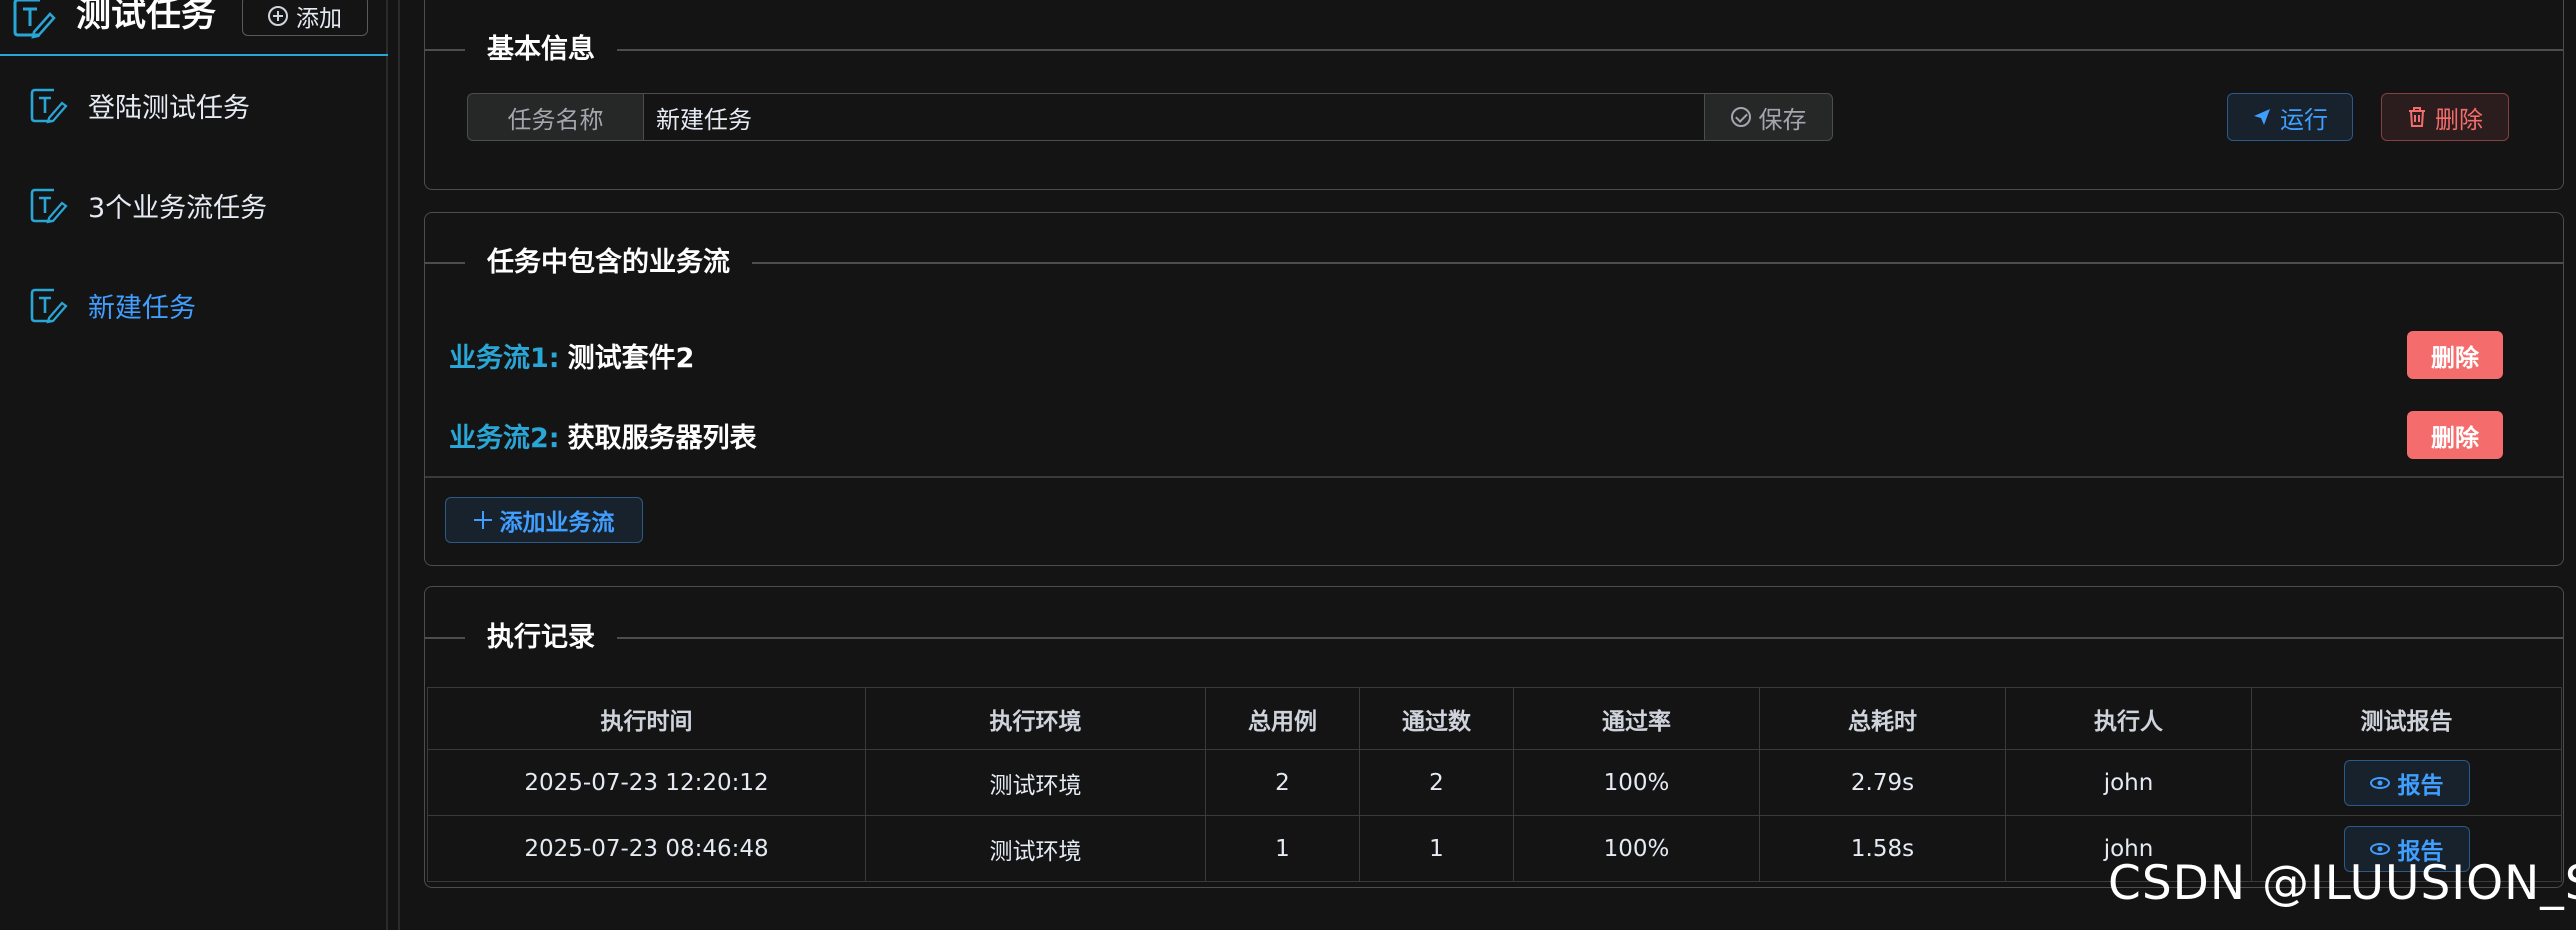 This screenshot has height=930, width=2576. Describe the element at coordinates (646, 782) in the screenshot. I see `cell-time: 2025-07-23 12:20:12` at that location.